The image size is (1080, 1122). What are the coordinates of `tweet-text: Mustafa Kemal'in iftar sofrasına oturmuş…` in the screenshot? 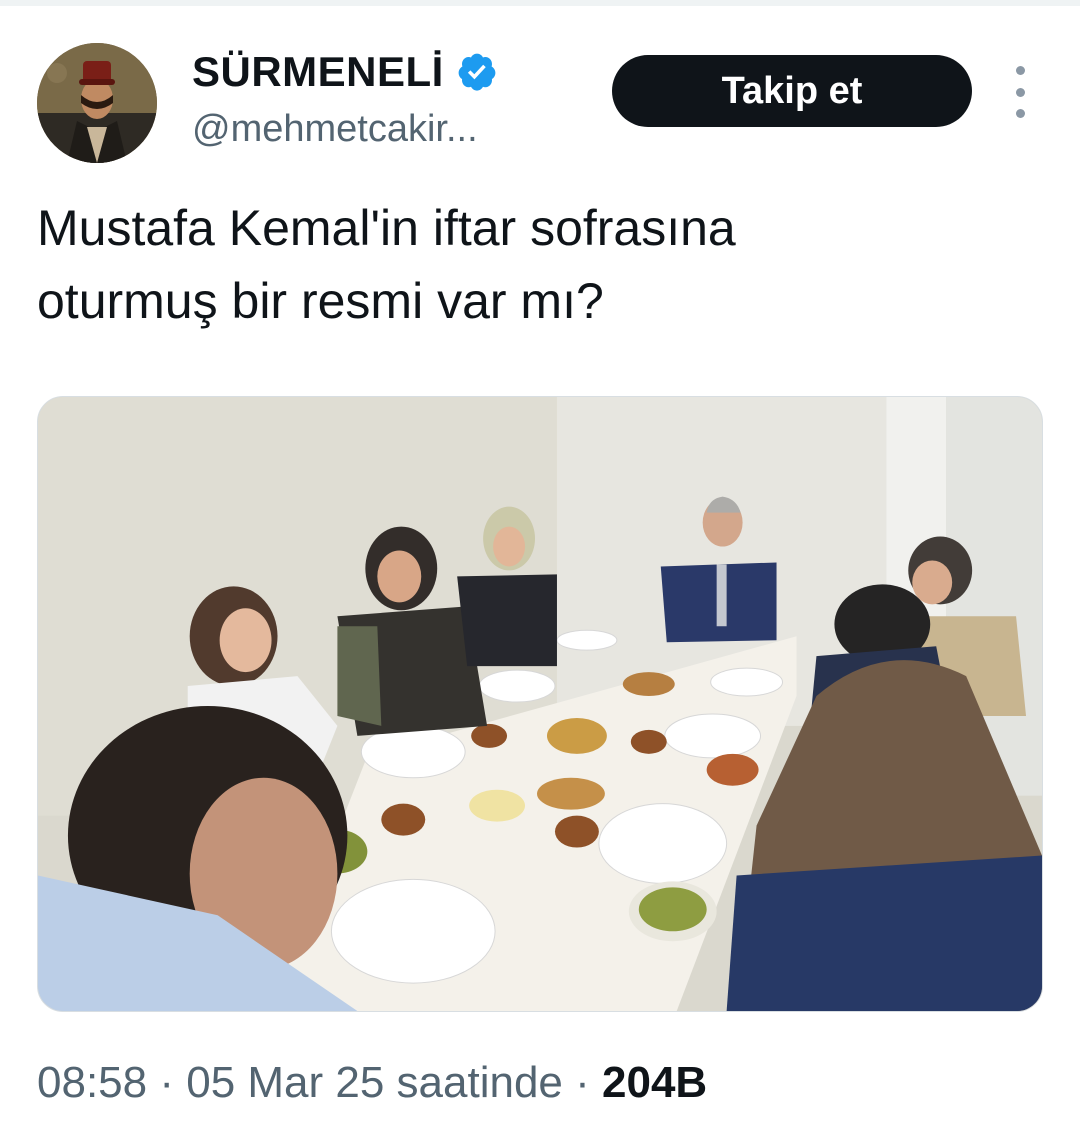 It's located at (537, 265).